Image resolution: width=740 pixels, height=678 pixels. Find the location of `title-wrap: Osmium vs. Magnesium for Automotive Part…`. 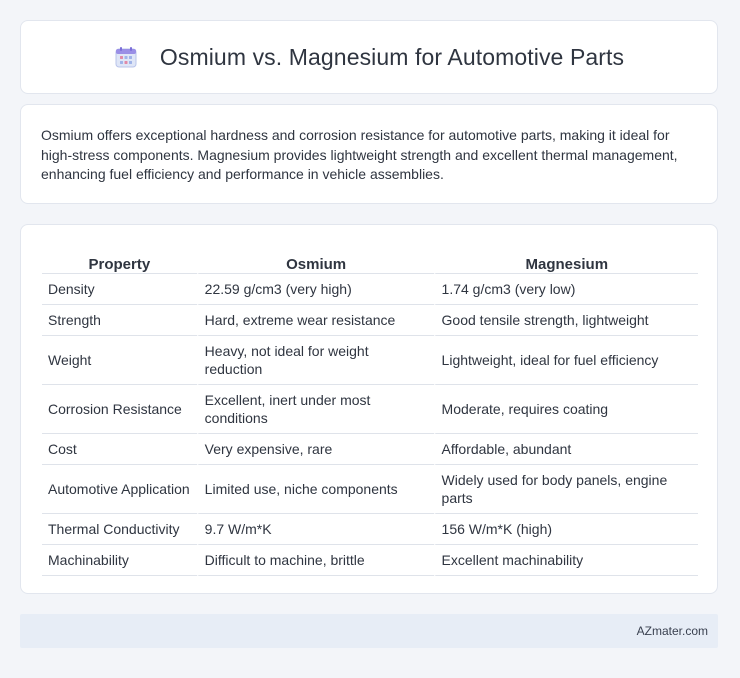

title-wrap: Osmium vs. Magnesium for Automotive Part… is located at coordinates (369, 57).